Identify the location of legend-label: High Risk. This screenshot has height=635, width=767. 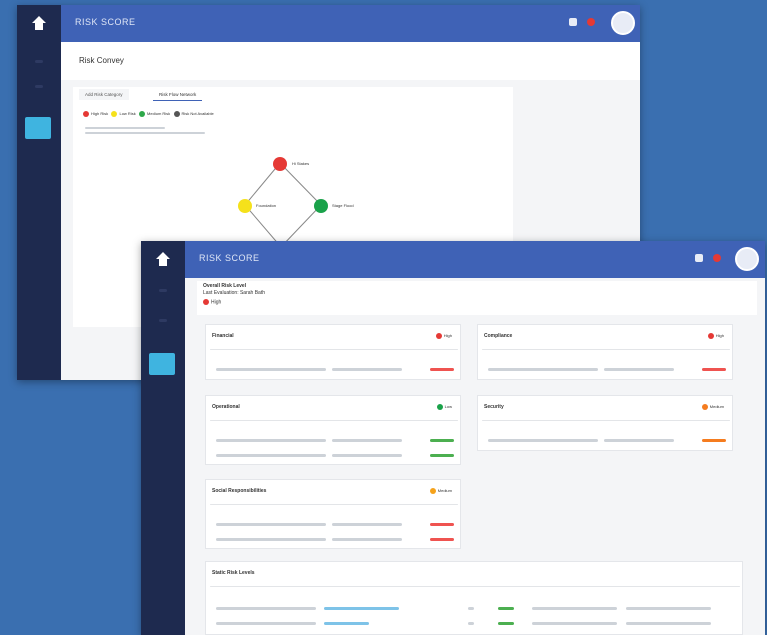
(100, 114).